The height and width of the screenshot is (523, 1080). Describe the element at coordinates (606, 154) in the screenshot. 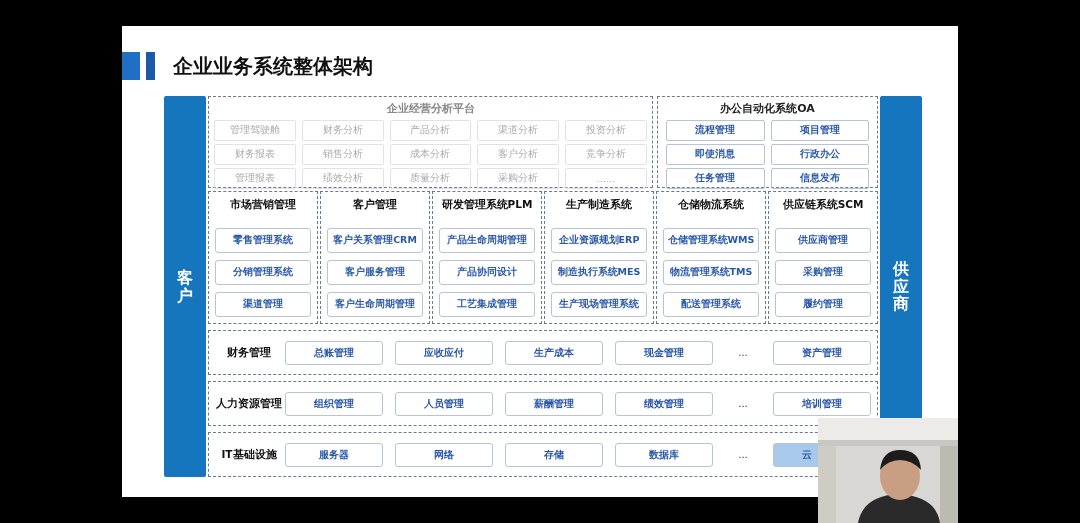

I see `module-tag: 竞争分析` at that location.